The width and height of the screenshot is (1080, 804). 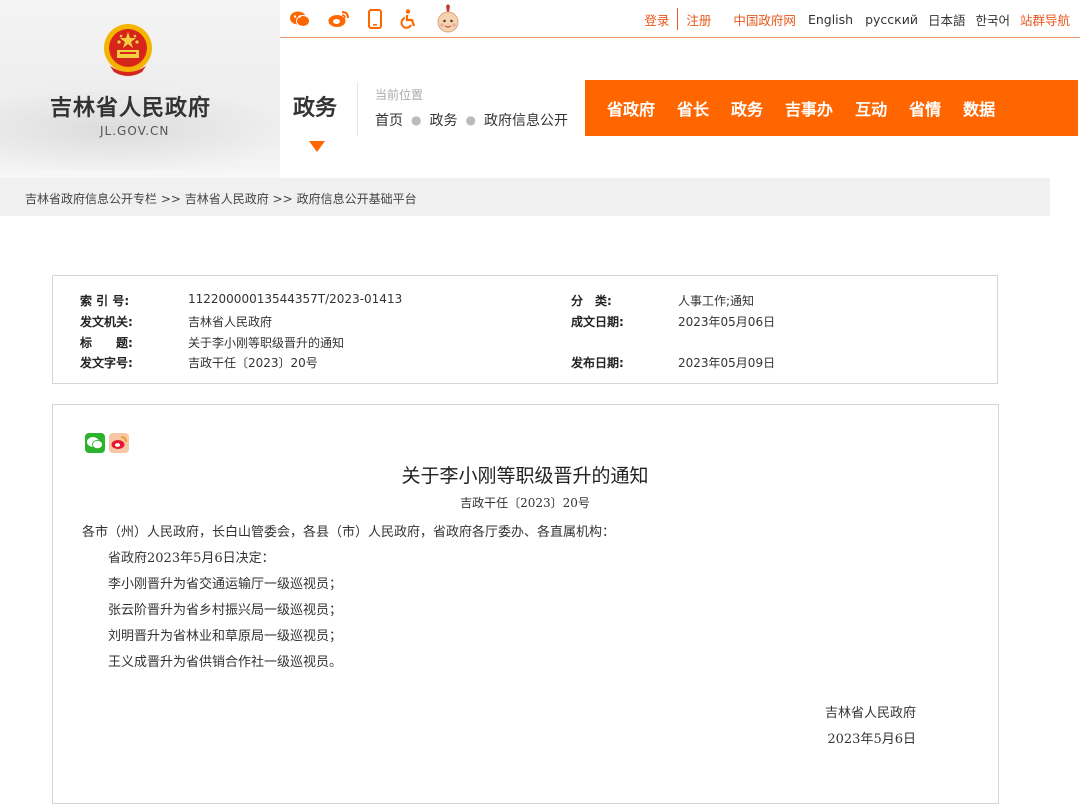 I want to click on meta-index-label: 索 引 号:, so click(x=105, y=301).